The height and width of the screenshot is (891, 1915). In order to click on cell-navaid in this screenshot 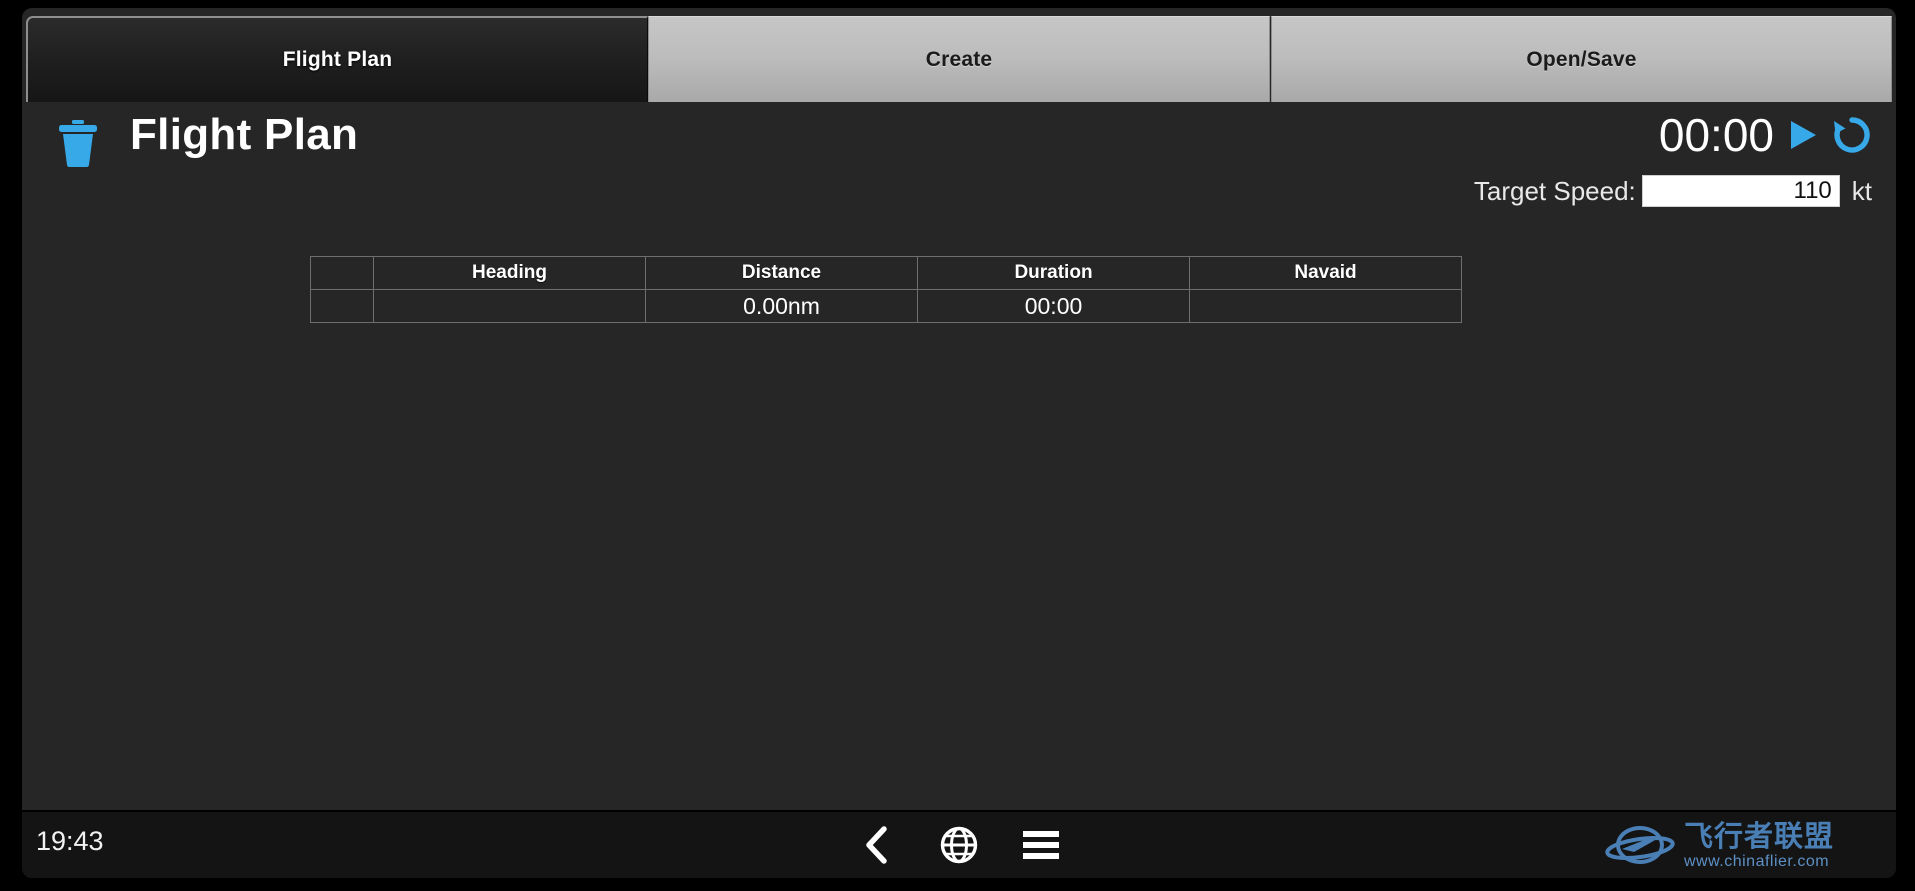, I will do `click(1325, 306)`.